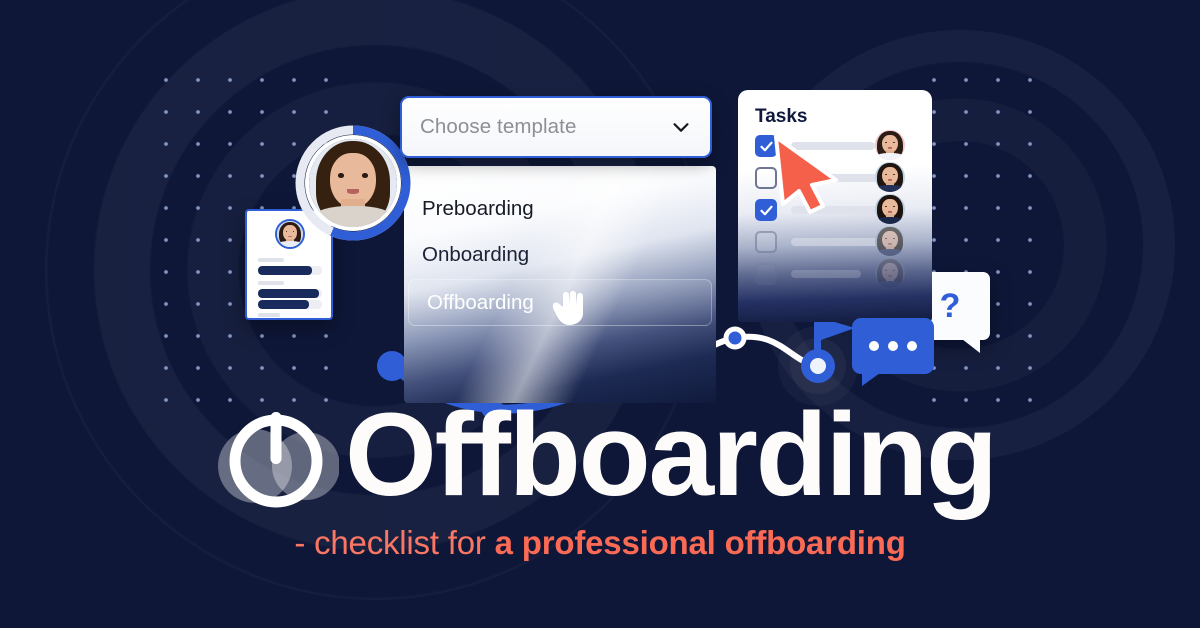 The image size is (1200, 628). I want to click on dropdown-option-label: Offboarding, so click(480, 302).